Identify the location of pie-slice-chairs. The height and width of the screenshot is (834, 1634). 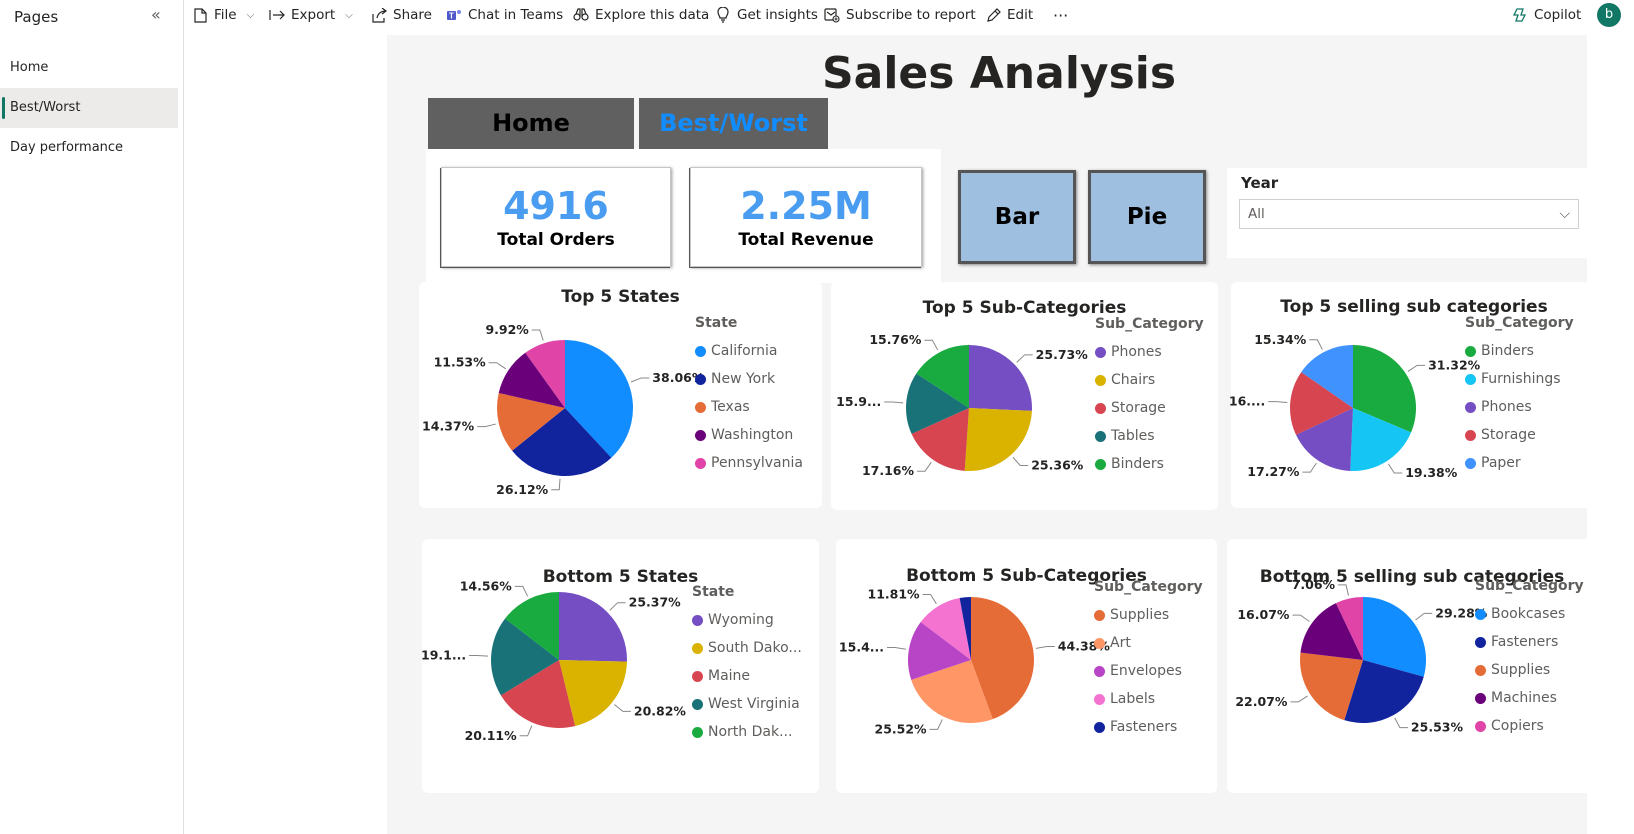
(998, 439).